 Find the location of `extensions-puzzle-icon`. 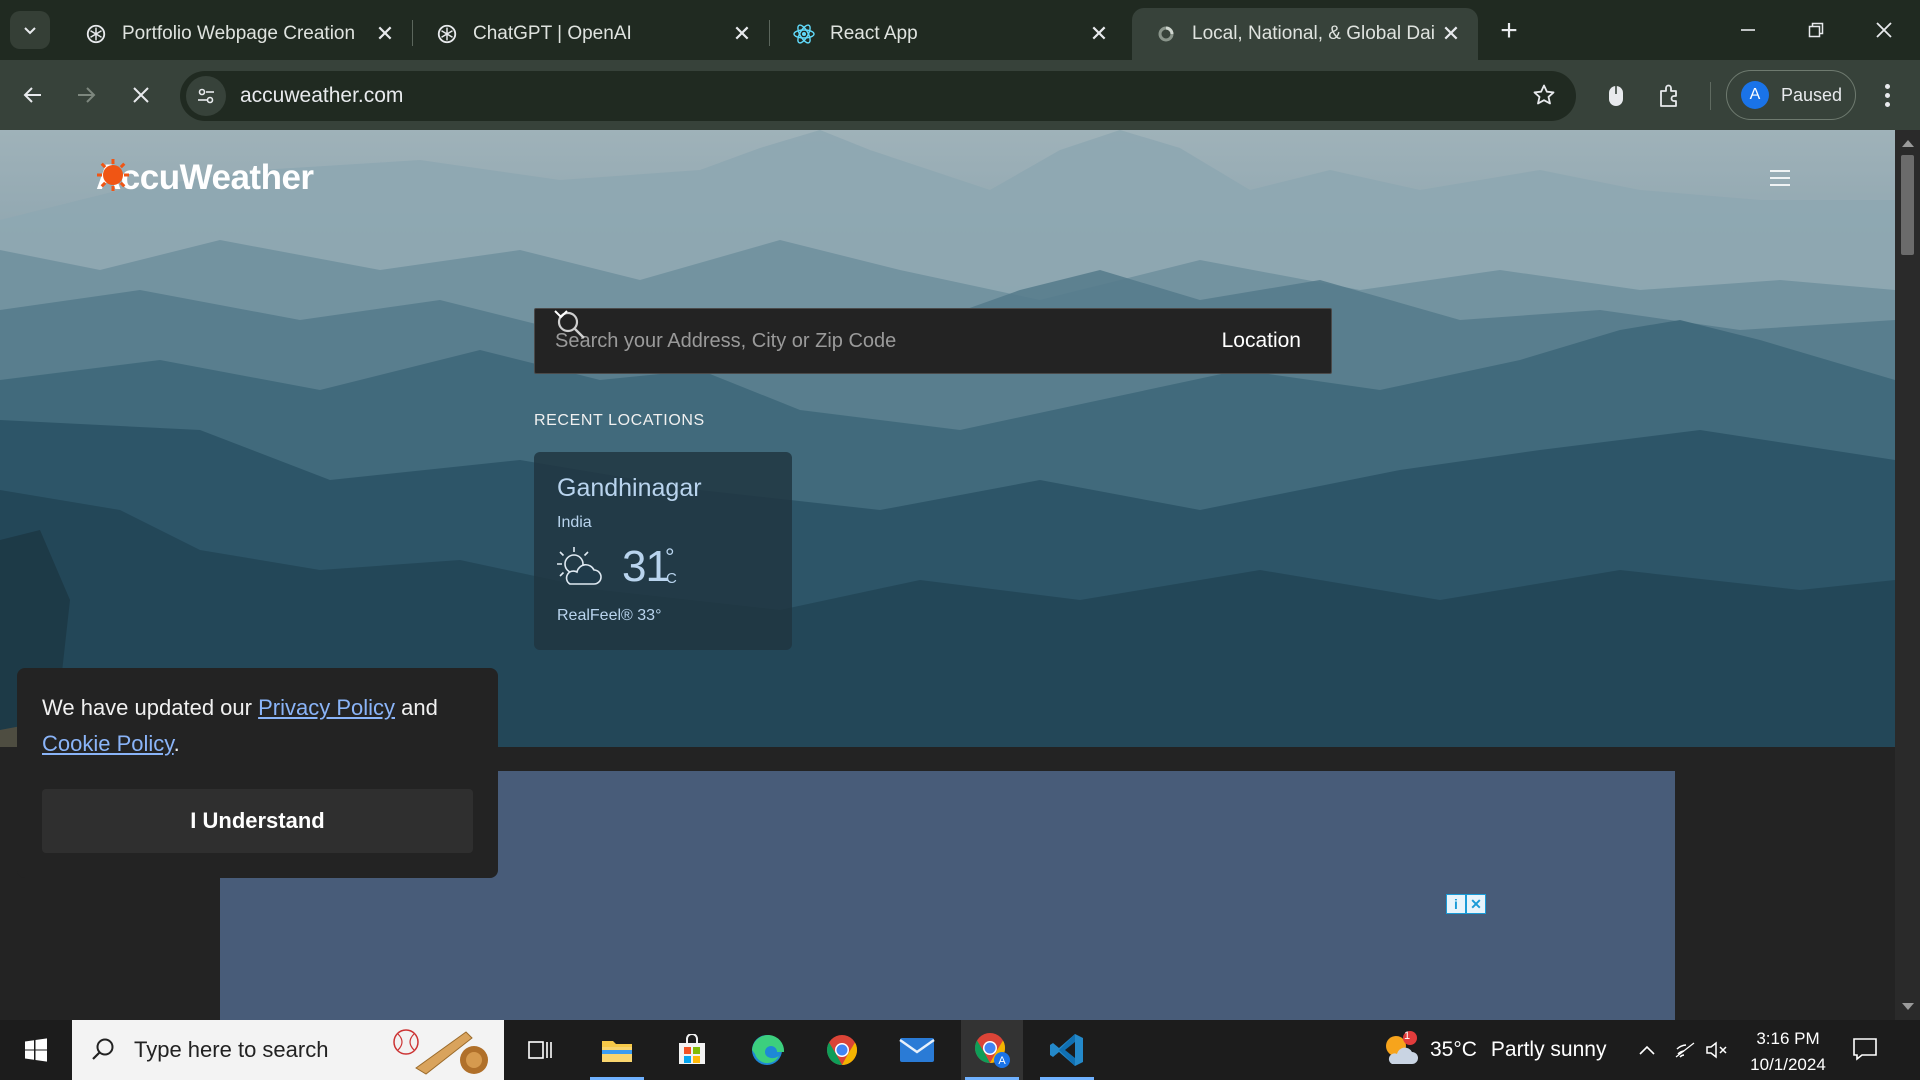

extensions-puzzle-icon is located at coordinates (1670, 96).